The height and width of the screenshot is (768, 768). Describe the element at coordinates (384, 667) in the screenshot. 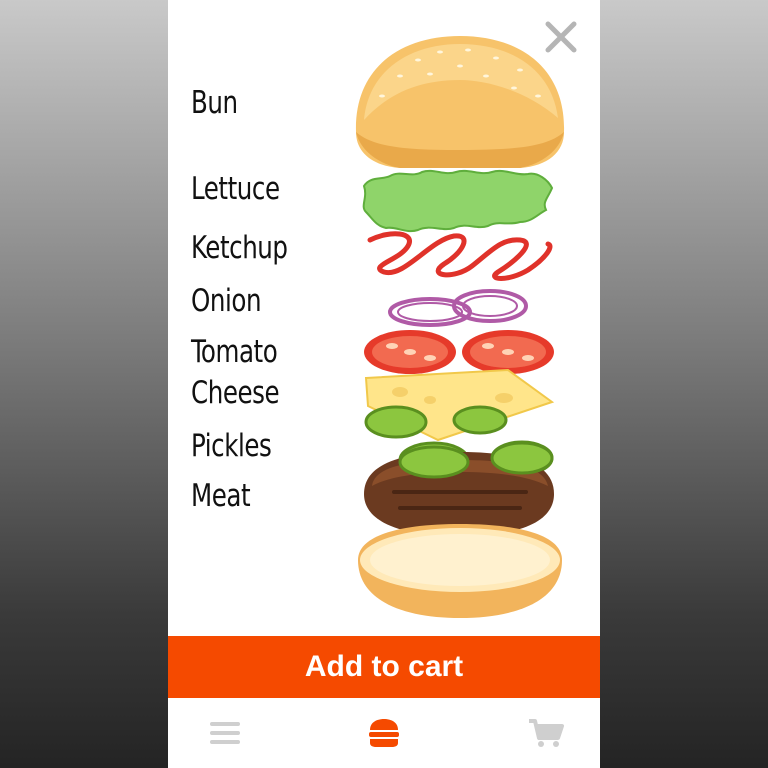

I see `add-to-cart-button: Add to cart` at that location.